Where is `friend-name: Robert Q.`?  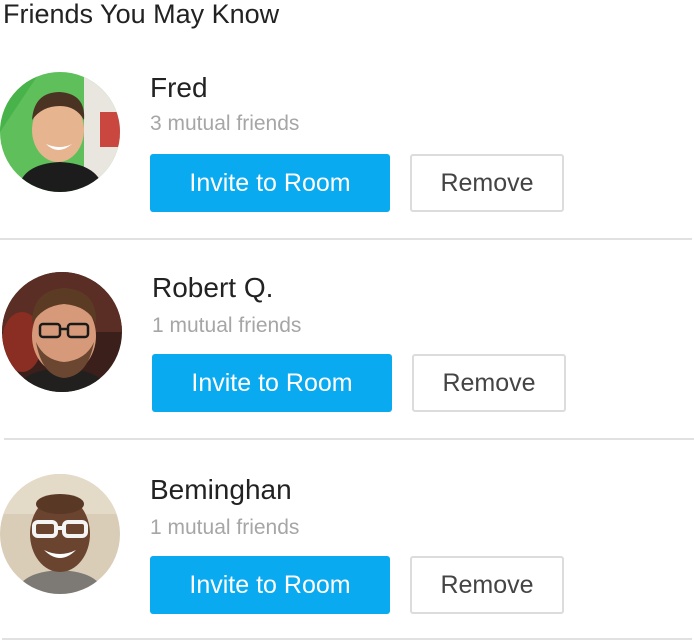 friend-name: Robert Q. is located at coordinates (213, 287).